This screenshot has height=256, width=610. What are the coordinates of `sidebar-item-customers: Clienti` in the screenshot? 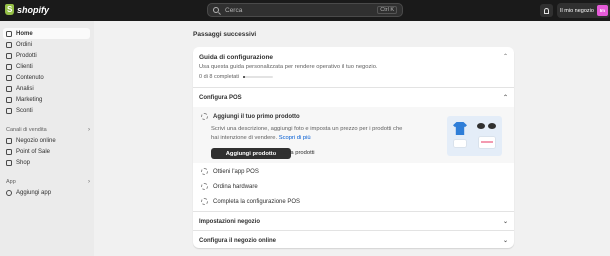 It's located at (46, 66).